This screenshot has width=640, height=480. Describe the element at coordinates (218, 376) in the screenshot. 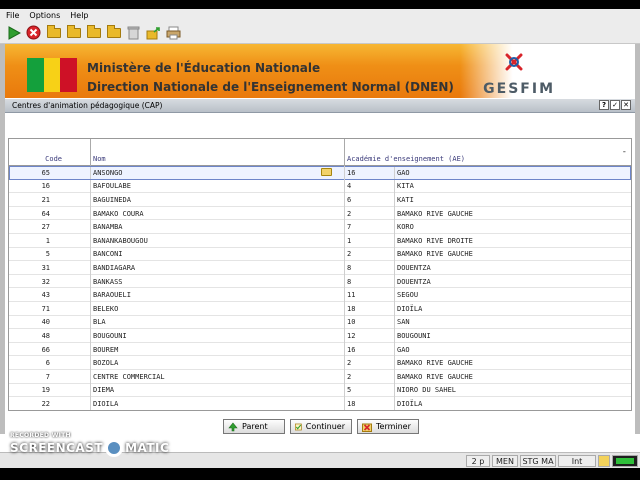

I see `cell-nom: CENTRE COMMERCIAL` at that location.